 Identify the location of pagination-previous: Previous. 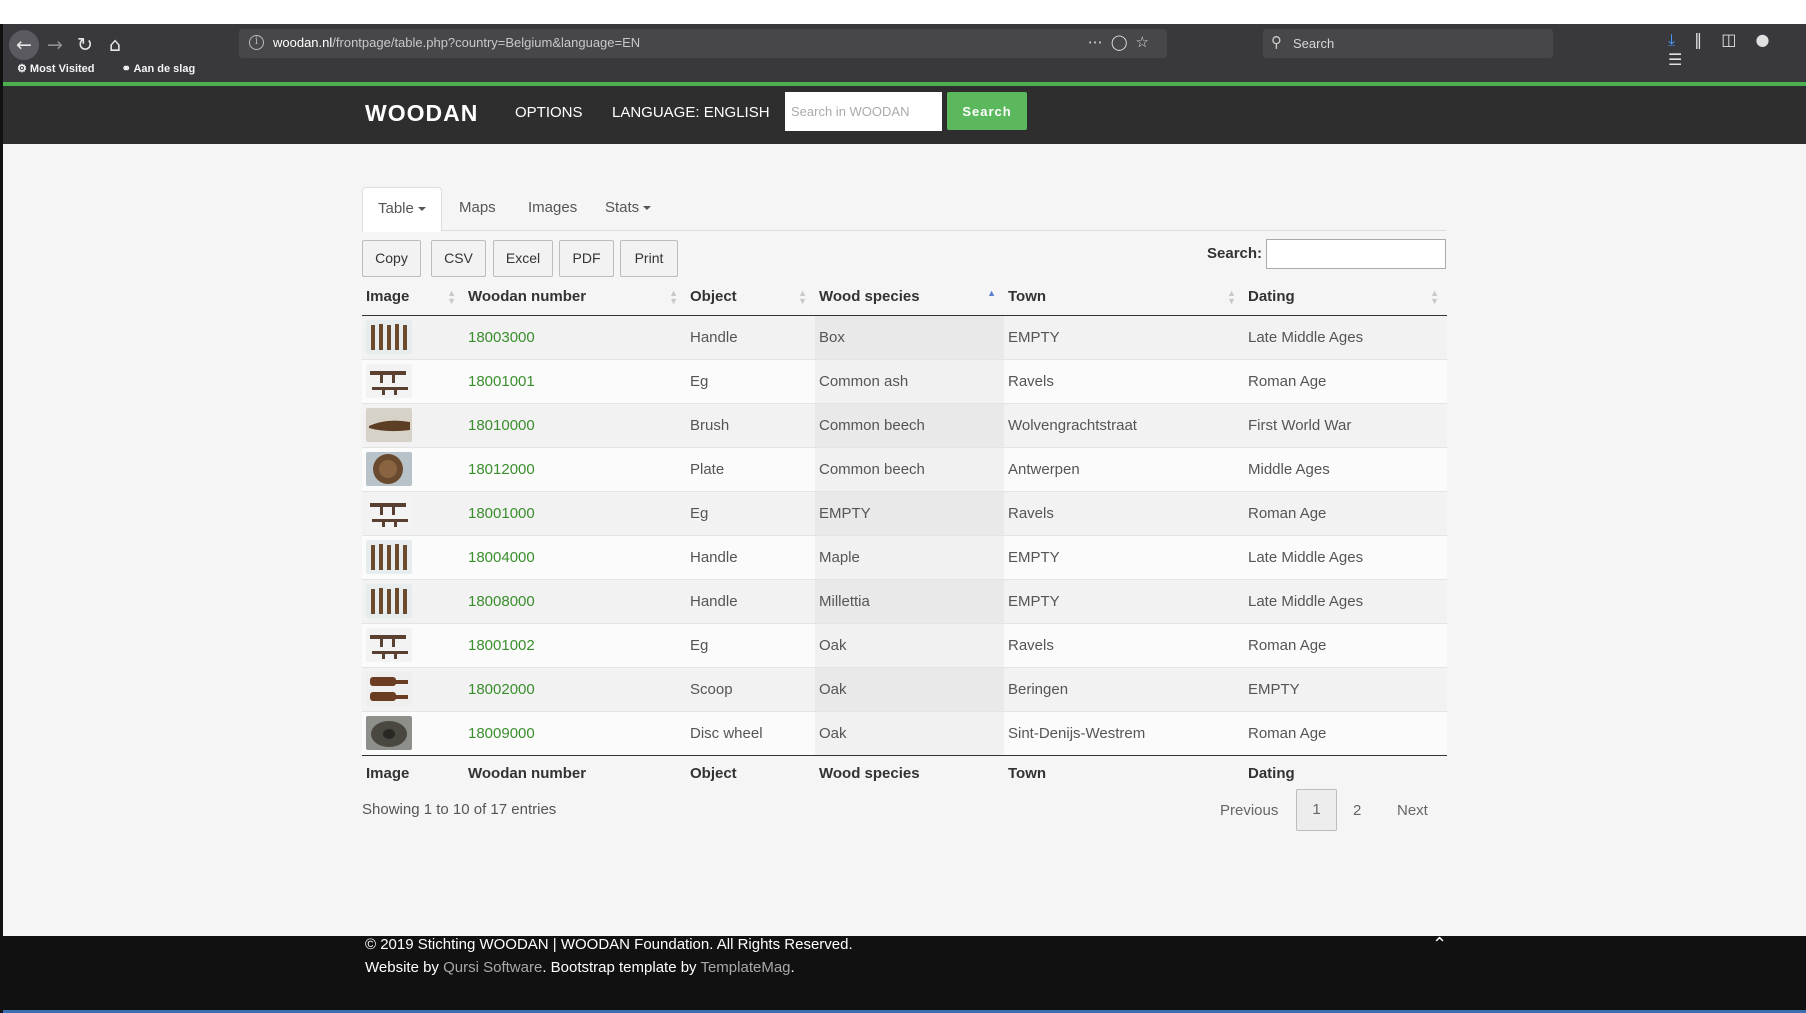
(1249, 810).